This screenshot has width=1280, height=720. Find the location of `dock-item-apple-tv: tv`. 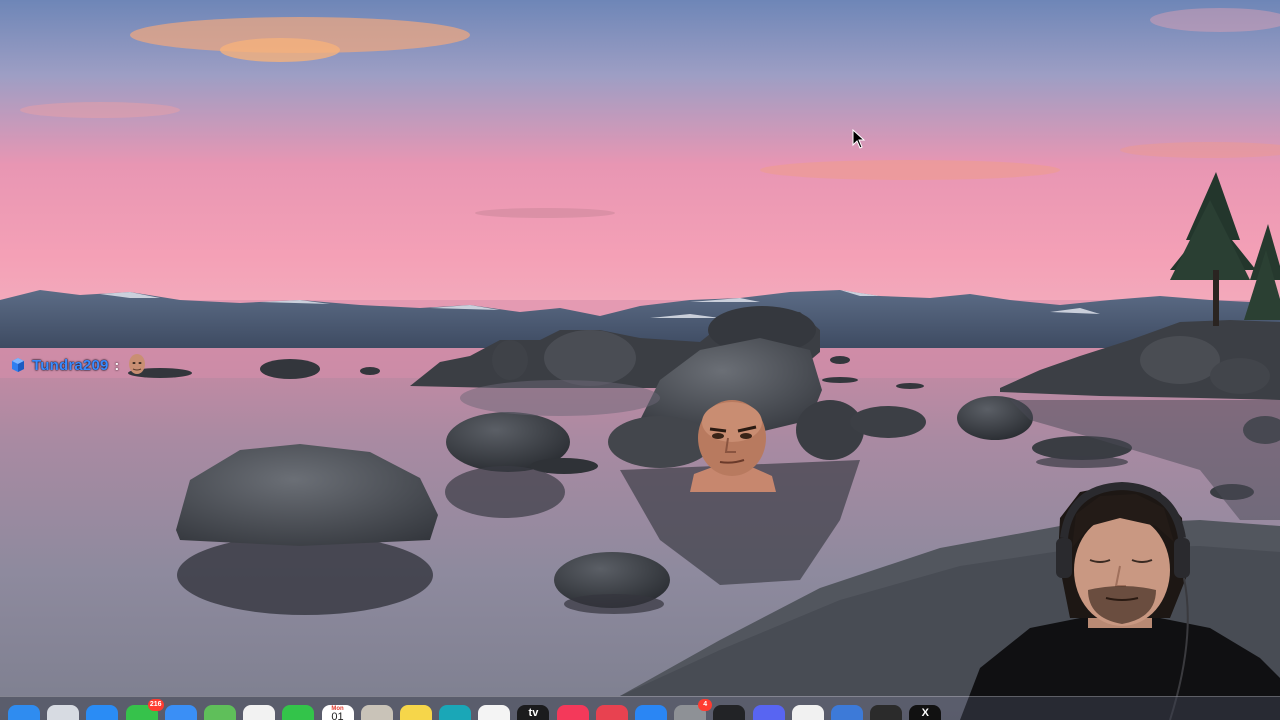

dock-item-apple-tv: tv is located at coordinates (533, 712).